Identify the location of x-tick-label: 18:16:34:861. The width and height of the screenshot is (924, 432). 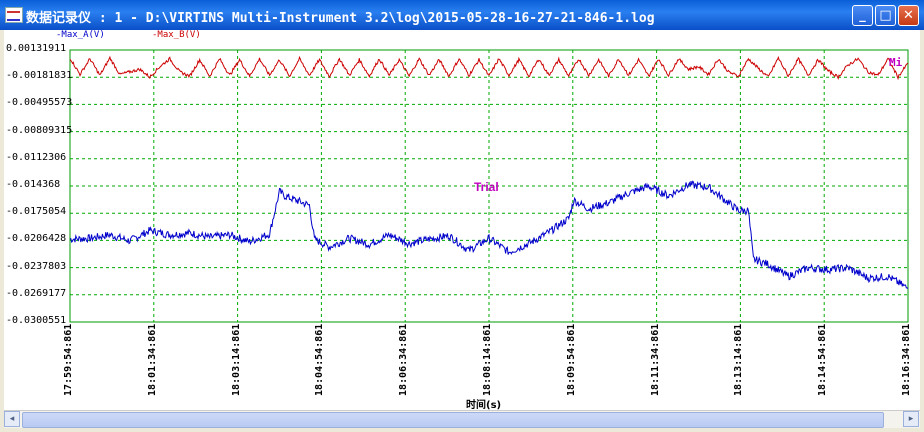
(906, 359).